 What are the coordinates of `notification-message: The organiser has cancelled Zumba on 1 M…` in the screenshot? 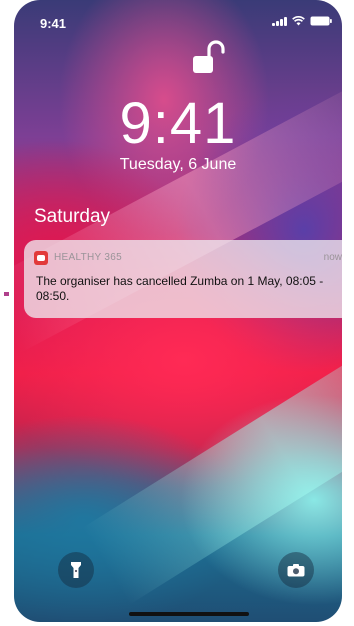 It's located at (180, 288).